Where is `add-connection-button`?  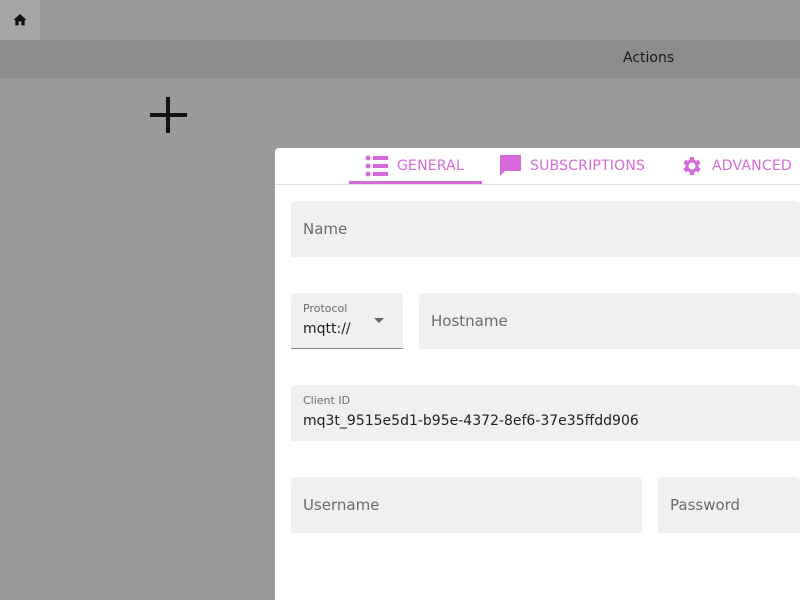
add-connection-button is located at coordinates (169, 116).